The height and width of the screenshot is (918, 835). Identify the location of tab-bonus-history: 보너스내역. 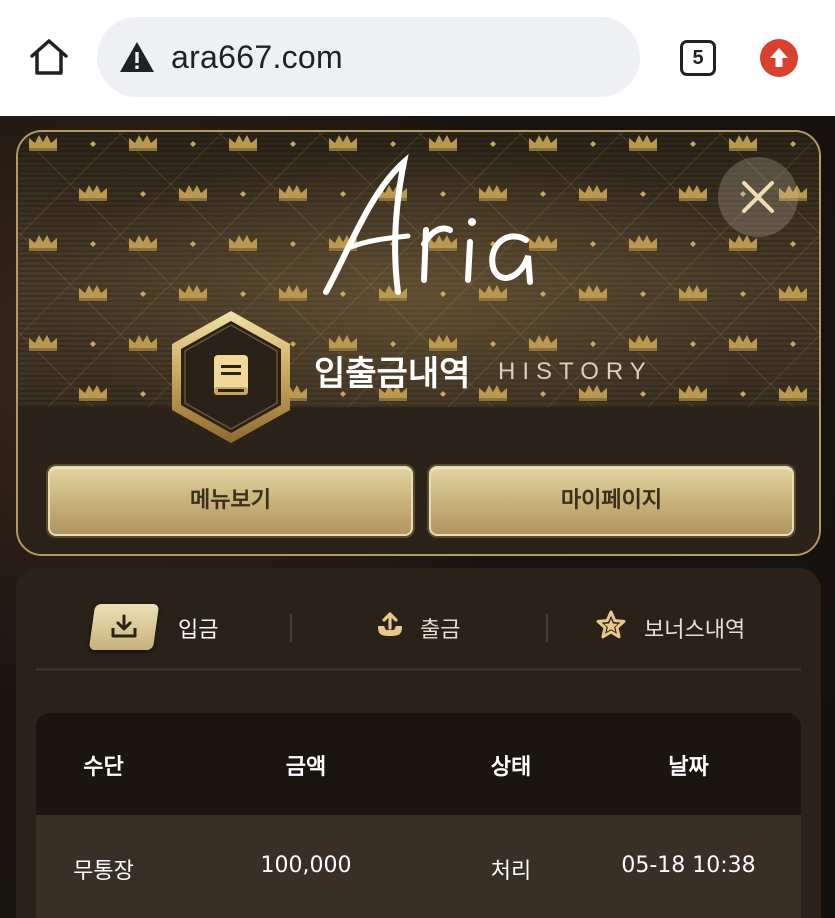
(686, 629).